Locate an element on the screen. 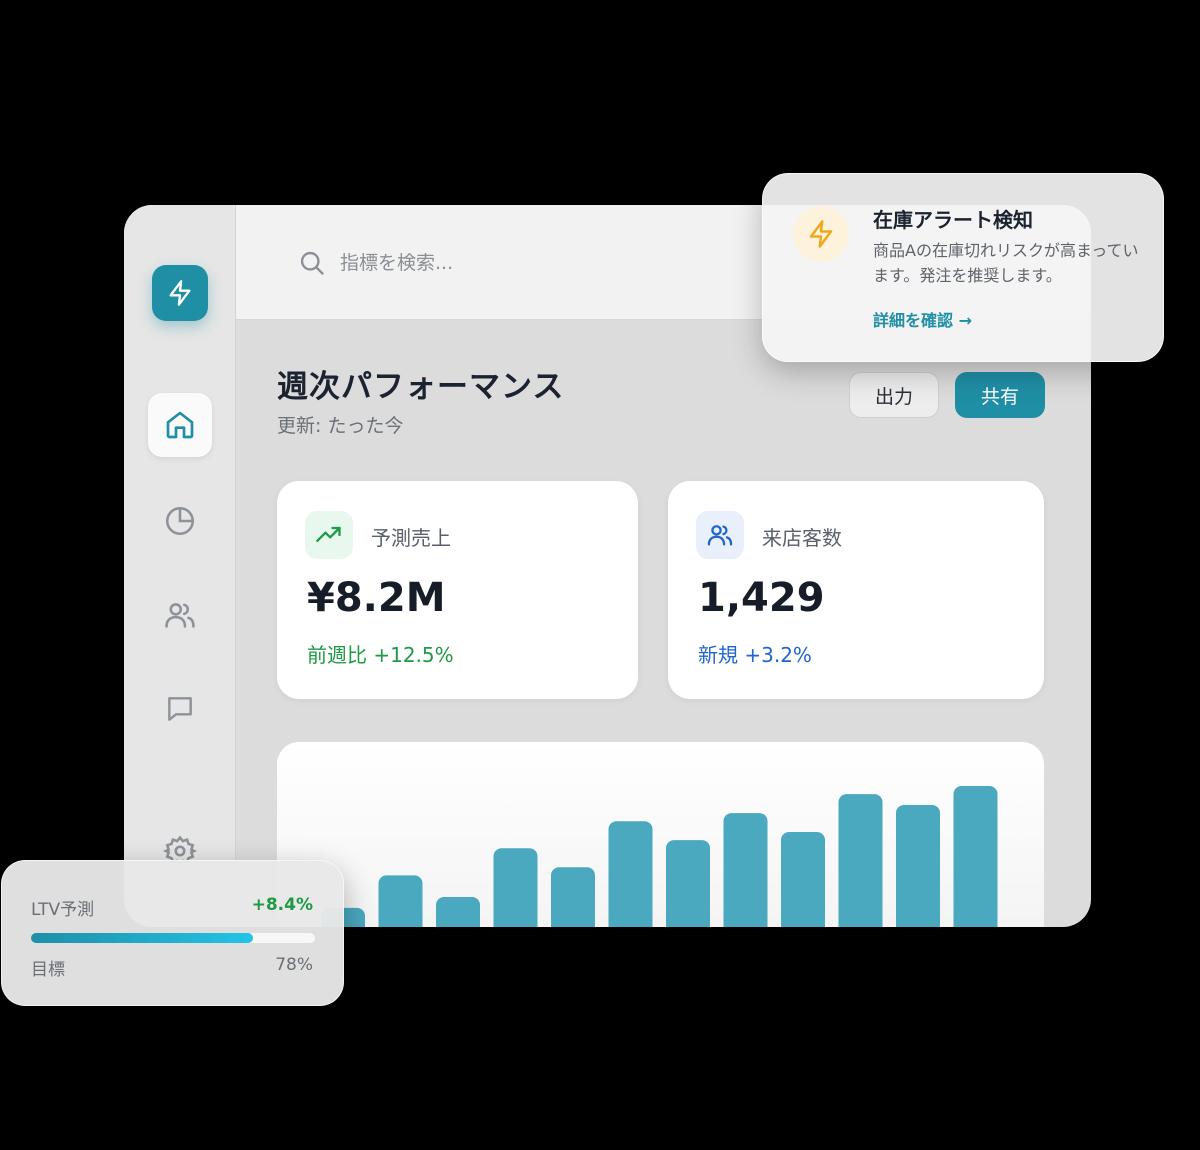 This screenshot has height=1150, width=1200. ltv-progress-fill is located at coordinates (142, 938).